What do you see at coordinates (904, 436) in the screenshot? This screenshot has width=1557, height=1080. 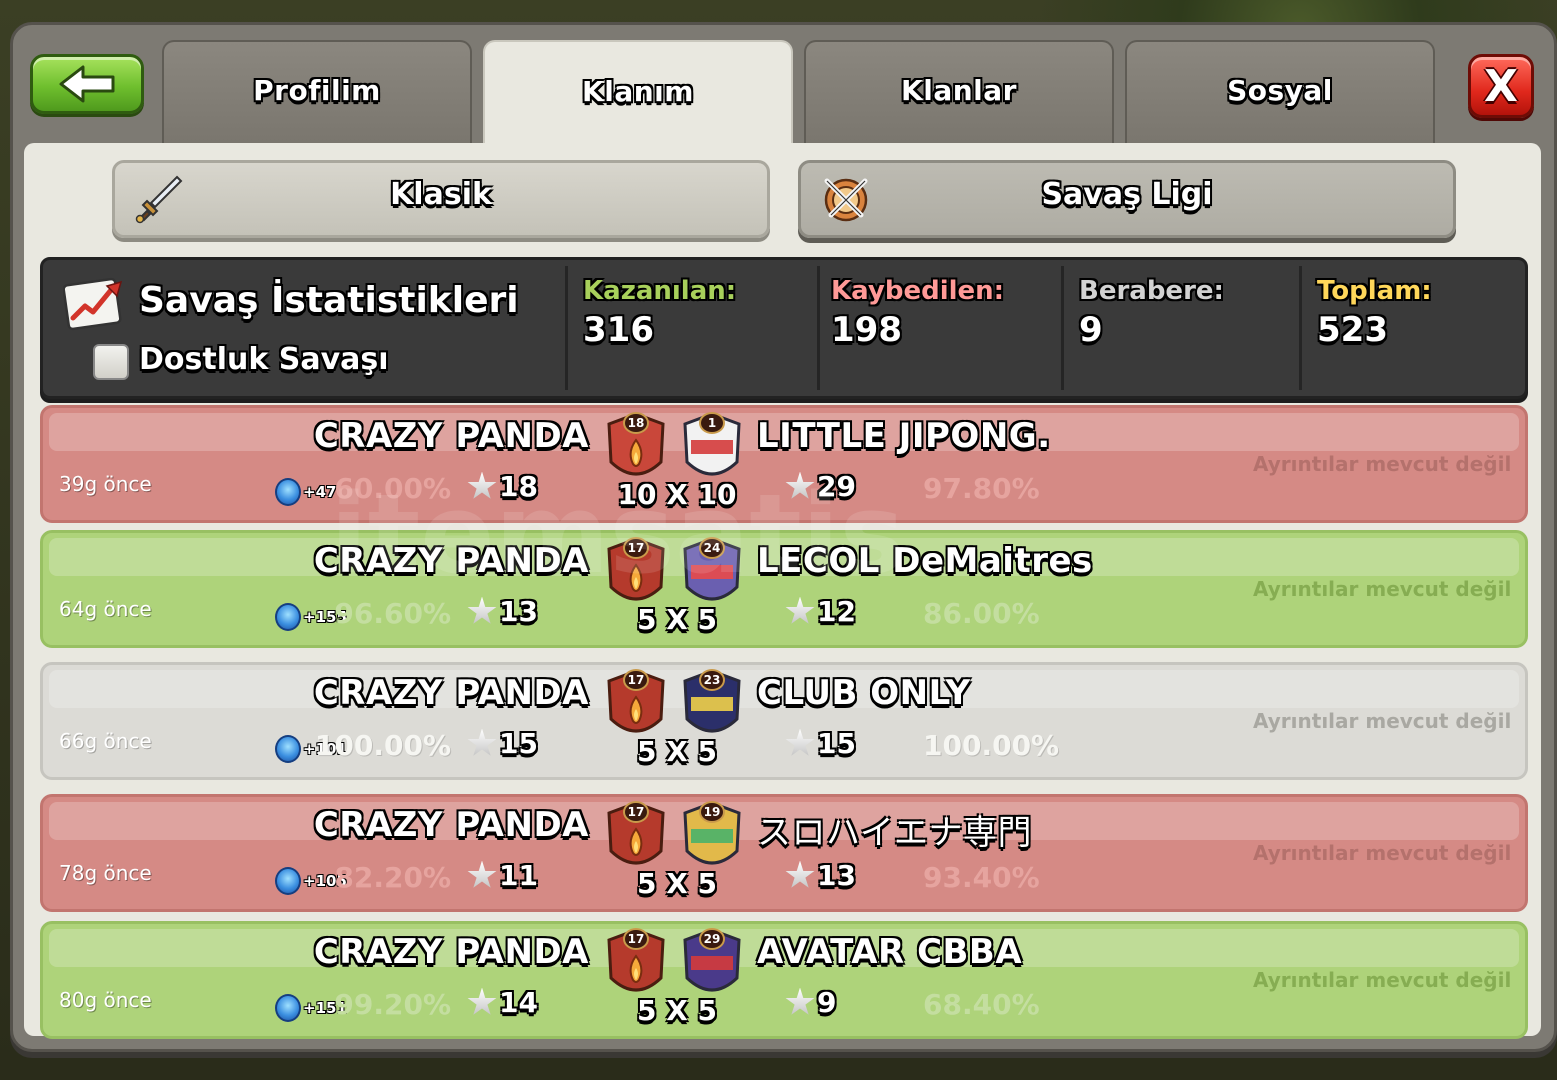 I see `opponent-clan-name: LITTLE JIPONG.` at bounding box center [904, 436].